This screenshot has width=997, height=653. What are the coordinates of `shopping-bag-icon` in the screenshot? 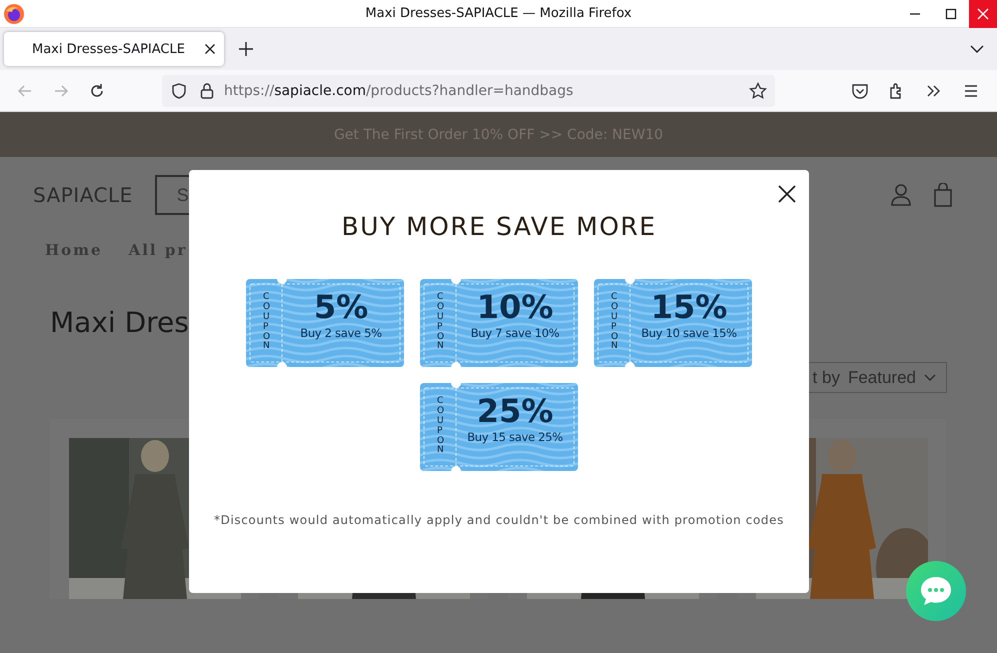 It's located at (943, 195).